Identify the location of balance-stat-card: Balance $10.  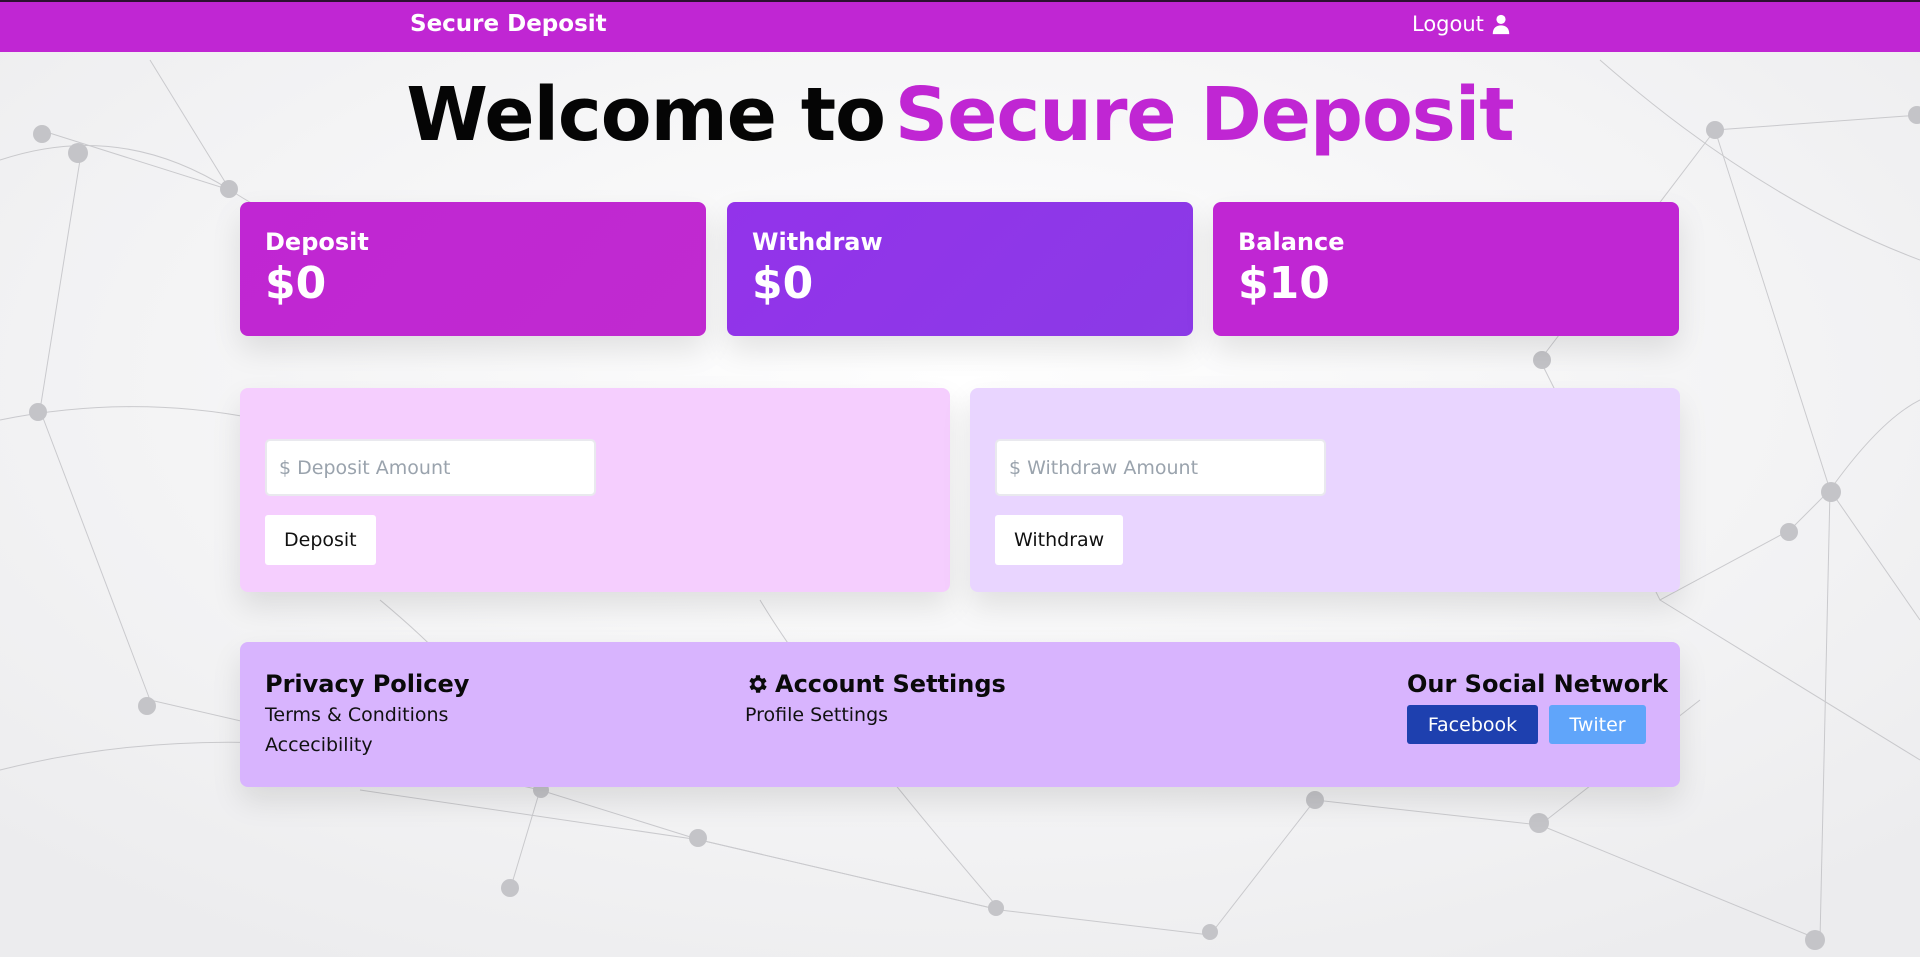
(1446, 269).